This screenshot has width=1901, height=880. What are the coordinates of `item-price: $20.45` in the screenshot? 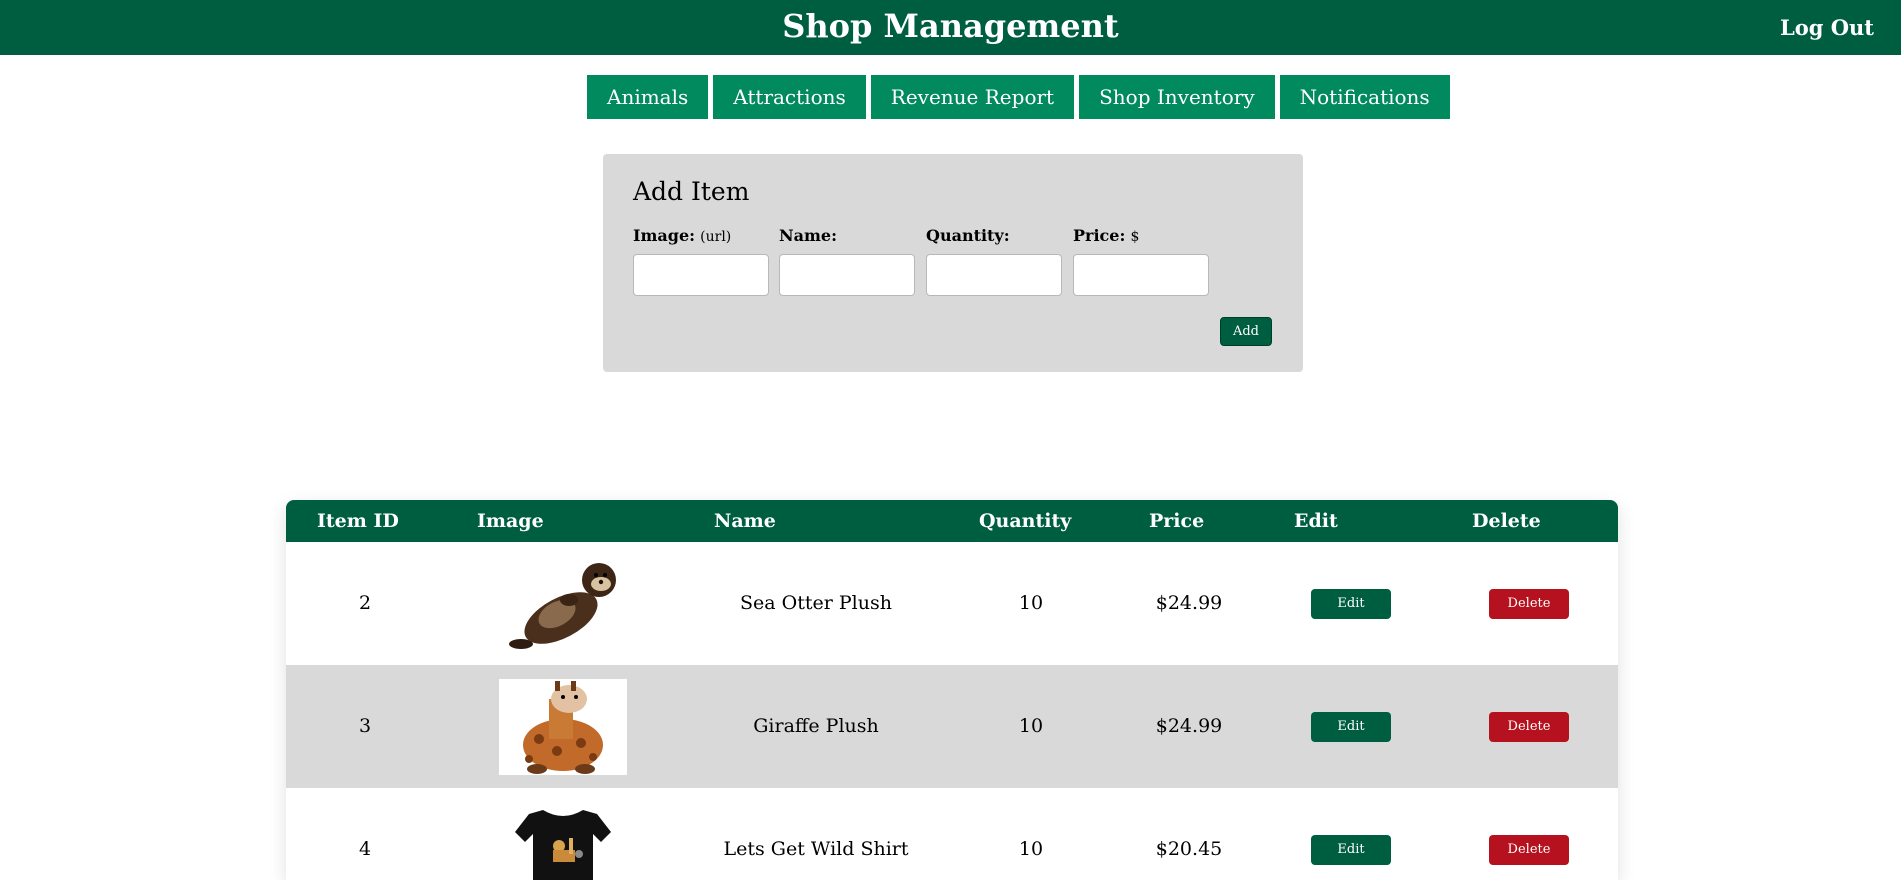 It's located at (1189, 849).